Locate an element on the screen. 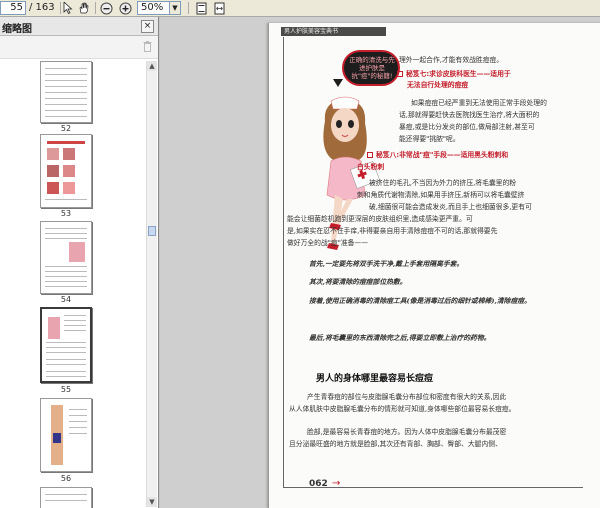  step-text: 最后,将毛囊里的东西清除完之后,得要立即敷上治疗的药物。 is located at coordinates (400, 338).